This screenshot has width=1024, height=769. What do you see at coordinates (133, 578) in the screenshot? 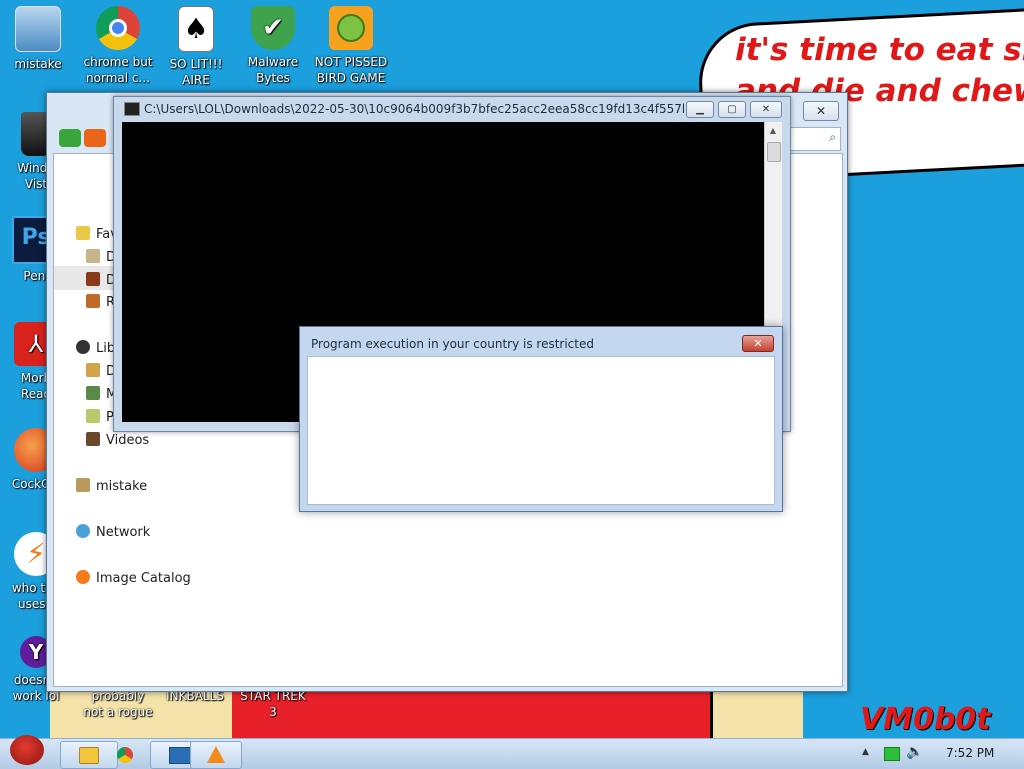
I see `nav-image-catalog: Image Catalog` at bounding box center [133, 578].